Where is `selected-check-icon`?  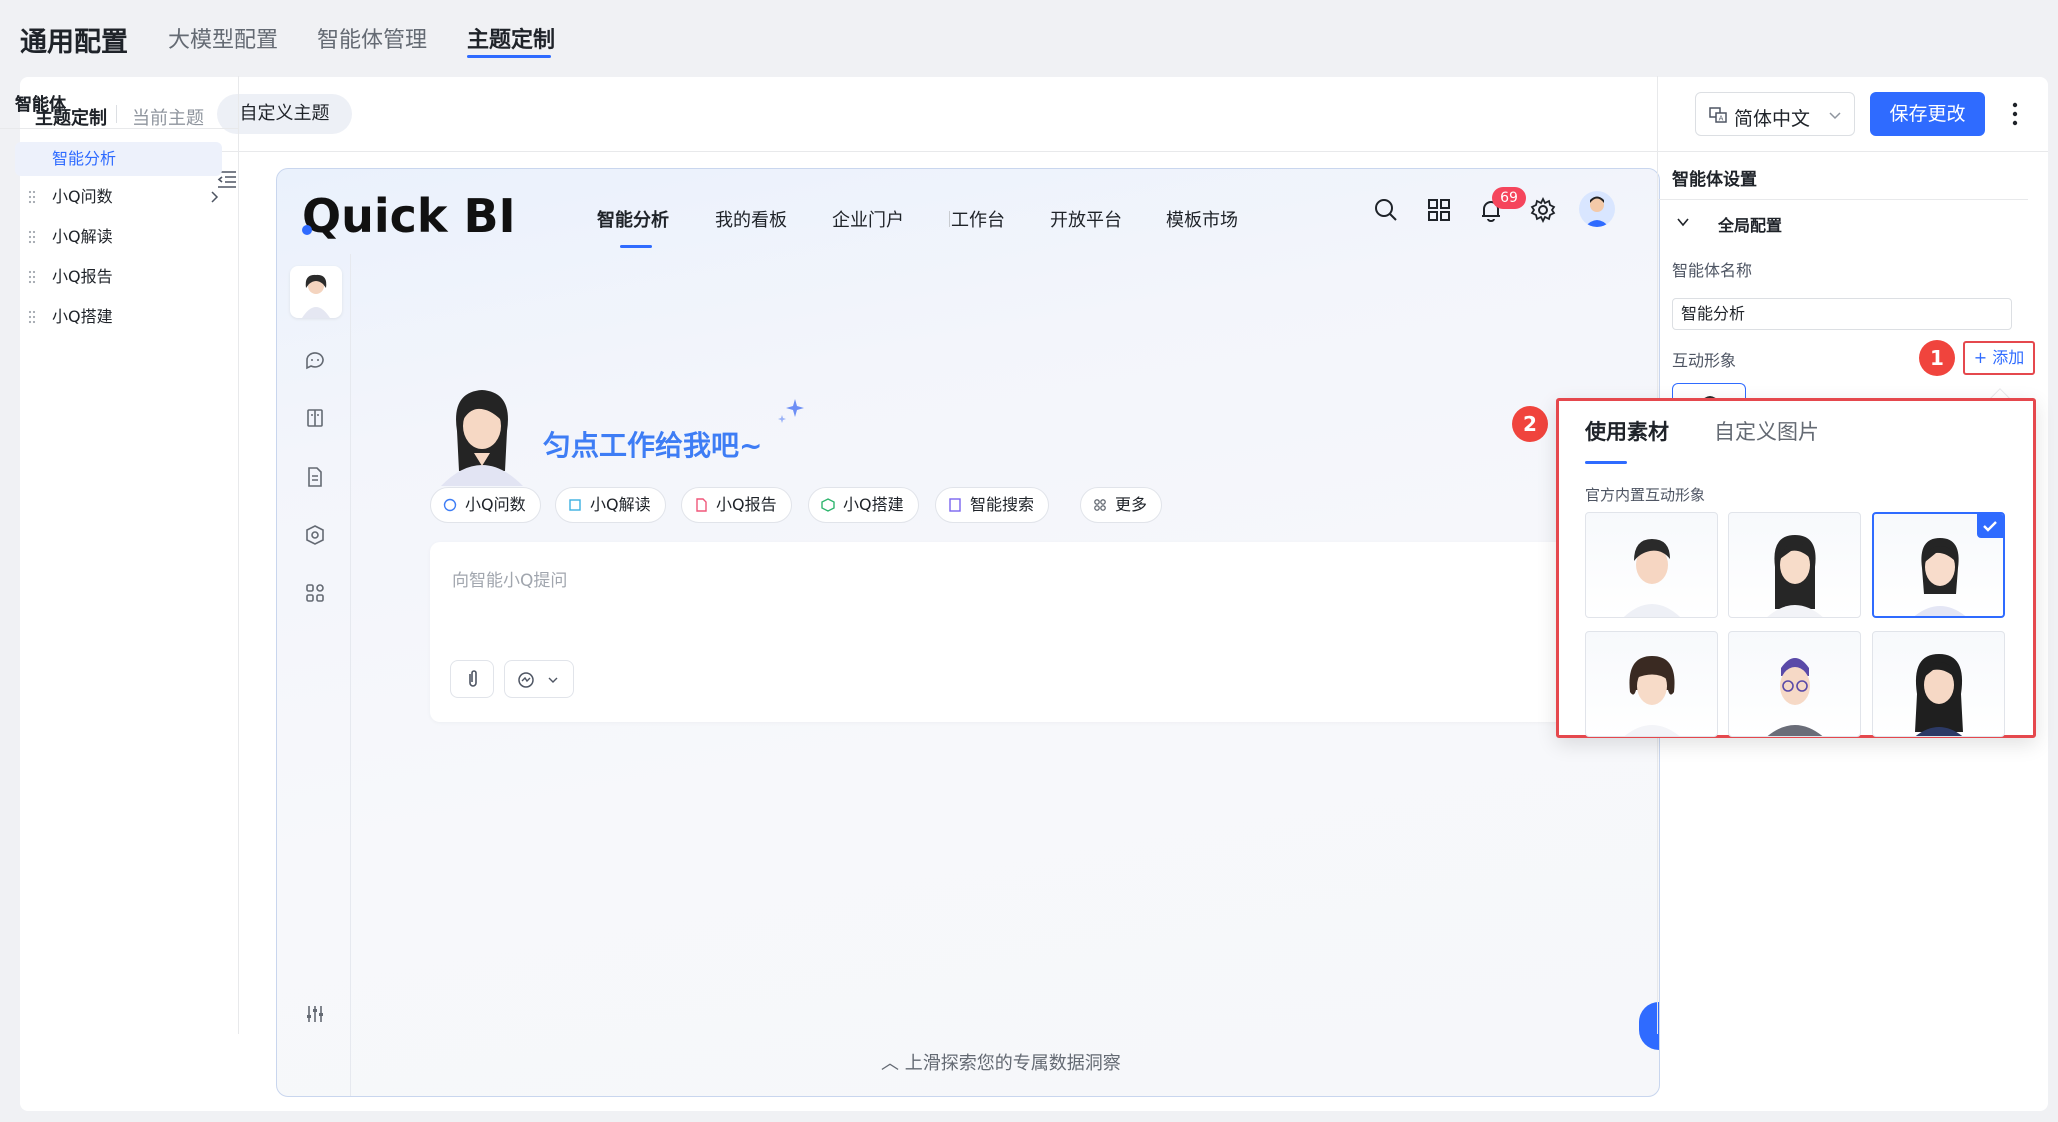
selected-check-icon is located at coordinates (1990, 526).